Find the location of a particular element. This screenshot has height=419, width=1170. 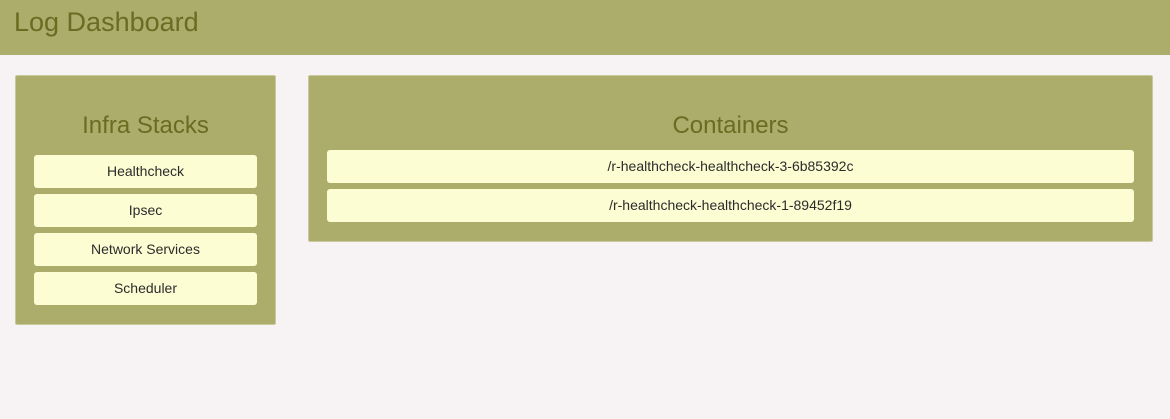

infra-stacks-title: Infra Stacks is located at coordinates (145, 125).